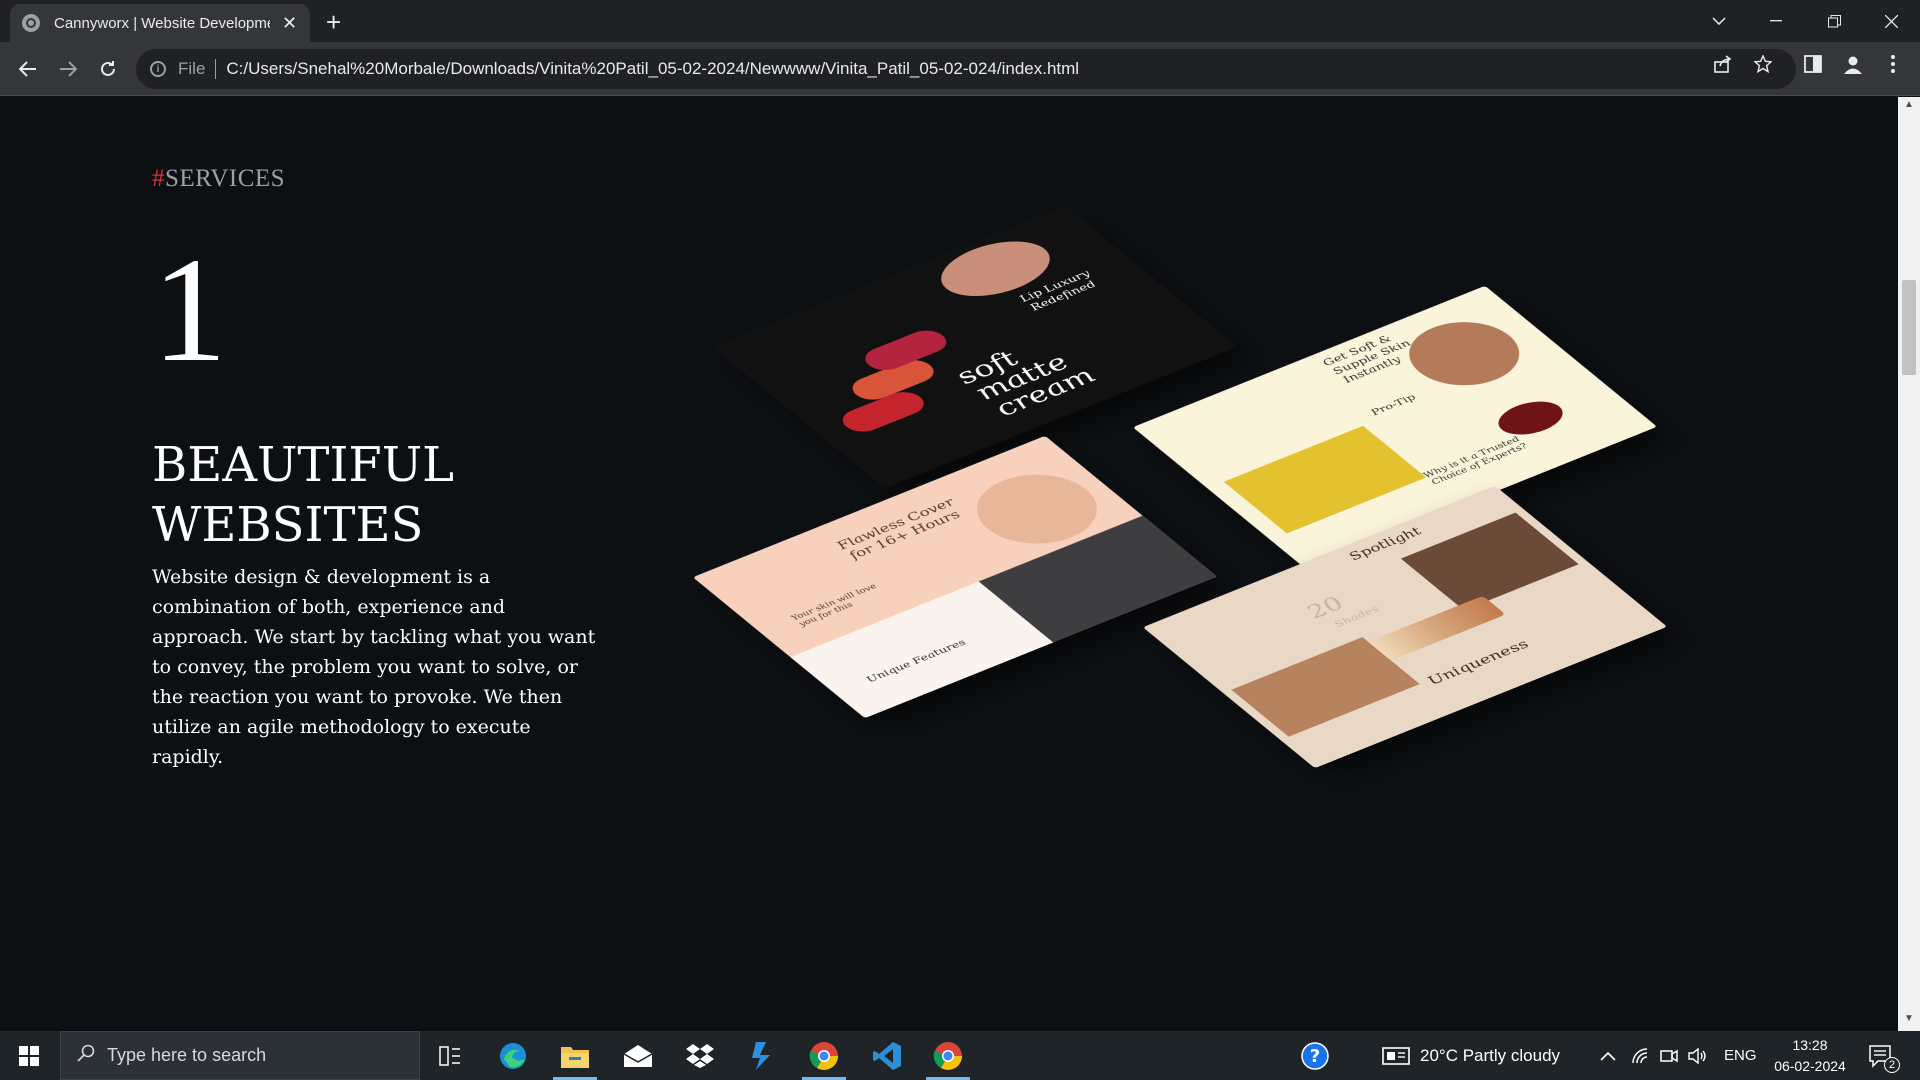 The width and height of the screenshot is (1920, 1080). What do you see at coordinates (1884, 1055) in the screenshot?
I see `notification-icon: 2` at bounding box center [1884, 1055].